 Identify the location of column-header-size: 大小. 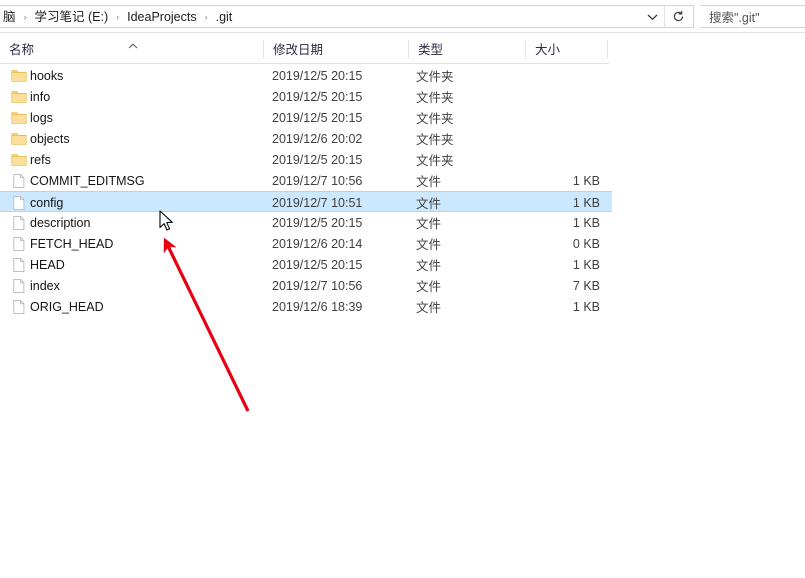
(567, 48).